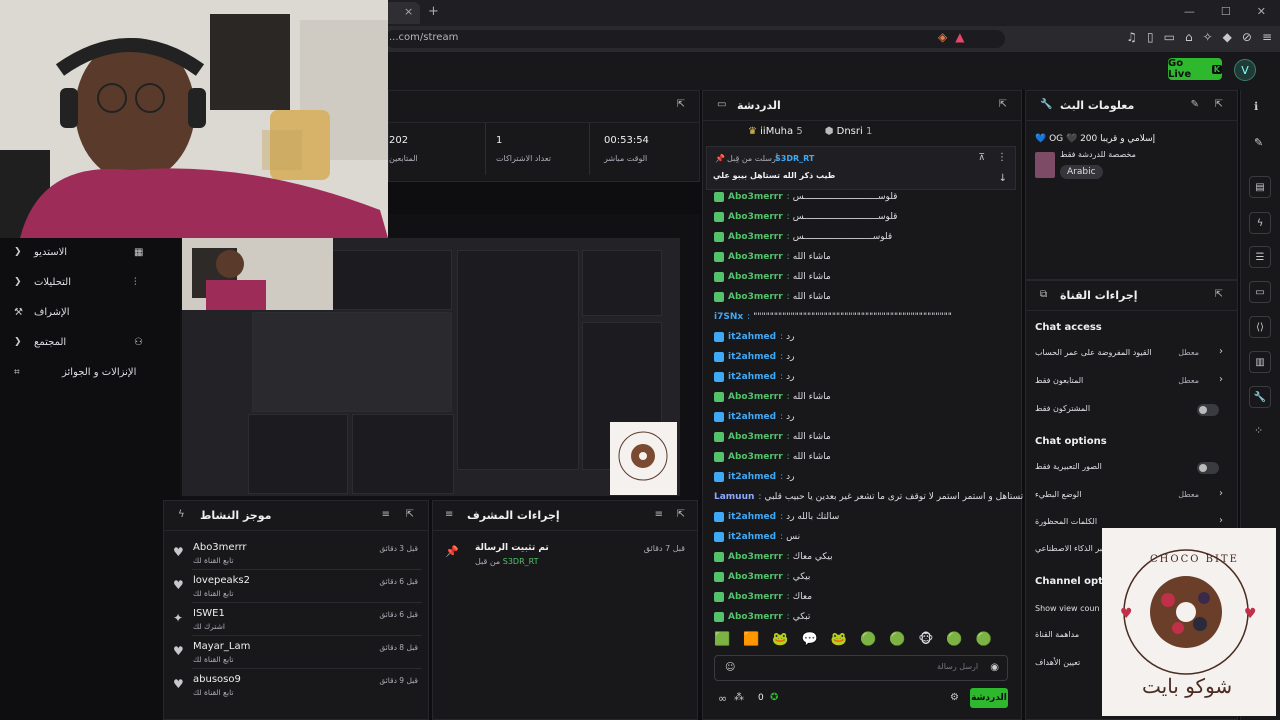  What do you see at coordinates (695, 39) in the screenshot?
I see `url-field` at bounding box center [695, 39].